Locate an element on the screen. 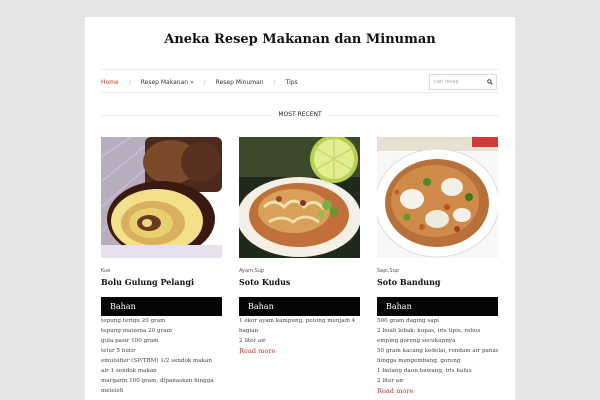  post-image-soto-bandung is located at coordinates (437, 197).